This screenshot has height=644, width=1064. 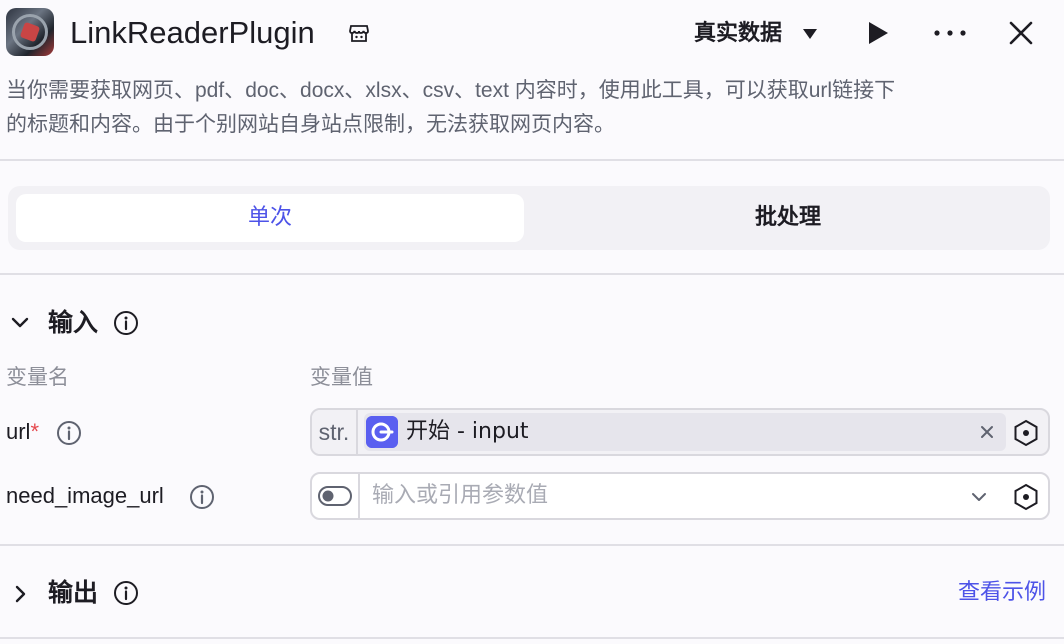 I want to click on close-icon, so click(x=1021, y=33).